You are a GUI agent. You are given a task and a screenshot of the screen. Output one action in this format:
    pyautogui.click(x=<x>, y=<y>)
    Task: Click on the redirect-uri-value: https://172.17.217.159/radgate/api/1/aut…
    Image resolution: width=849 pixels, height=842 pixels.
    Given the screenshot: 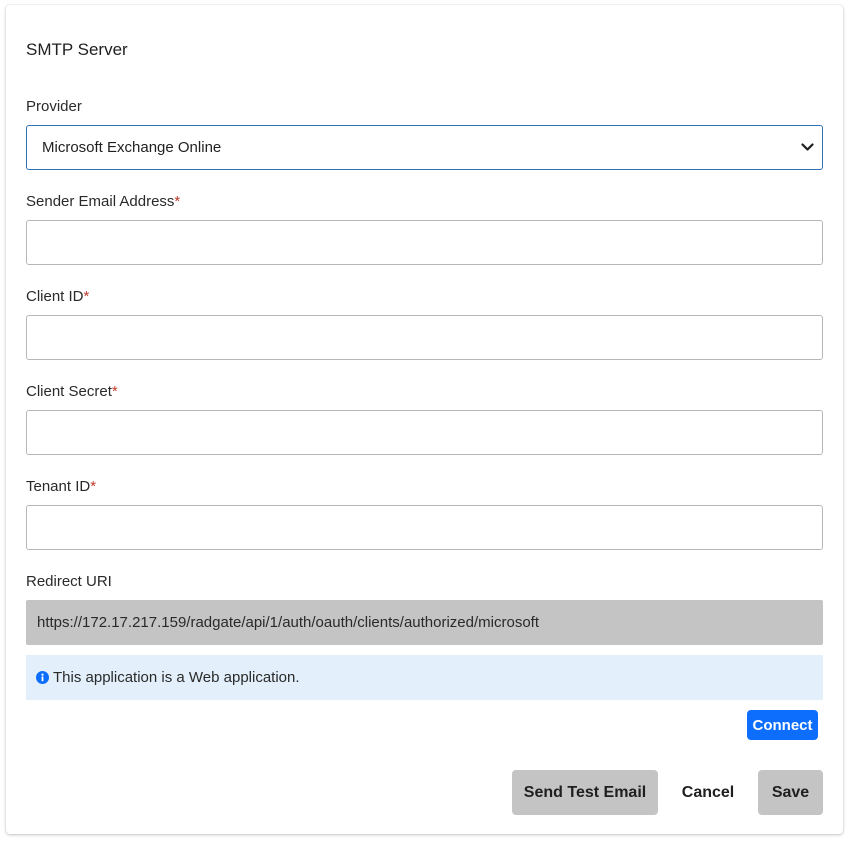 What is the action you would take?
    pyautogui.click(x=288, y=622)
    